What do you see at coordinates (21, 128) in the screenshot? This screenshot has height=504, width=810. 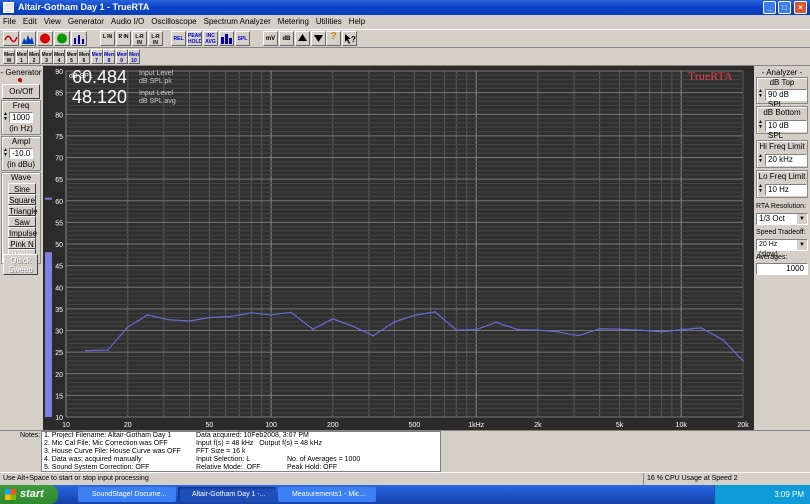 I see `freq-unit: (in Hz)` at bounding box center [21, 128].